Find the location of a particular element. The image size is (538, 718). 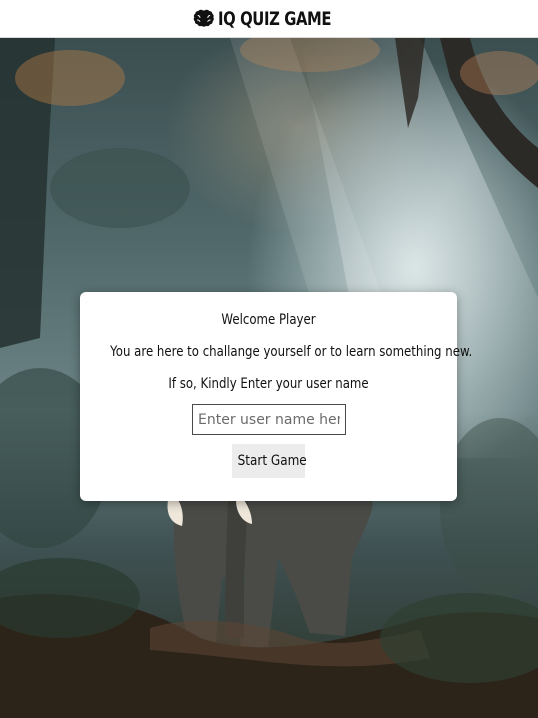

brain-icon is located at coordinates (204, 19).